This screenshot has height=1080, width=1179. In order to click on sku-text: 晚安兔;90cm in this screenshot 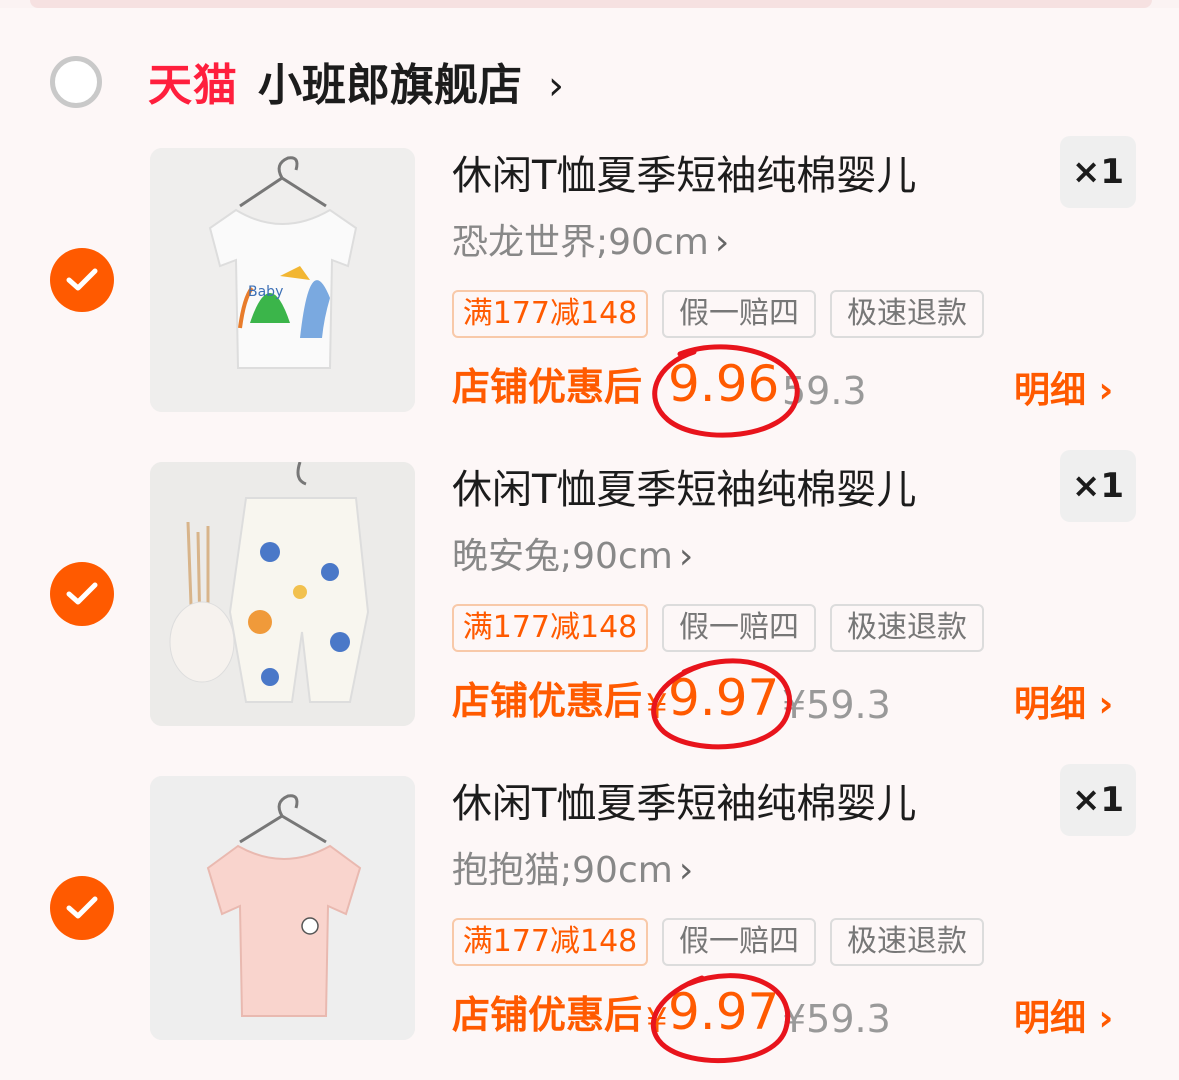, I will do `click(562, 556)`.